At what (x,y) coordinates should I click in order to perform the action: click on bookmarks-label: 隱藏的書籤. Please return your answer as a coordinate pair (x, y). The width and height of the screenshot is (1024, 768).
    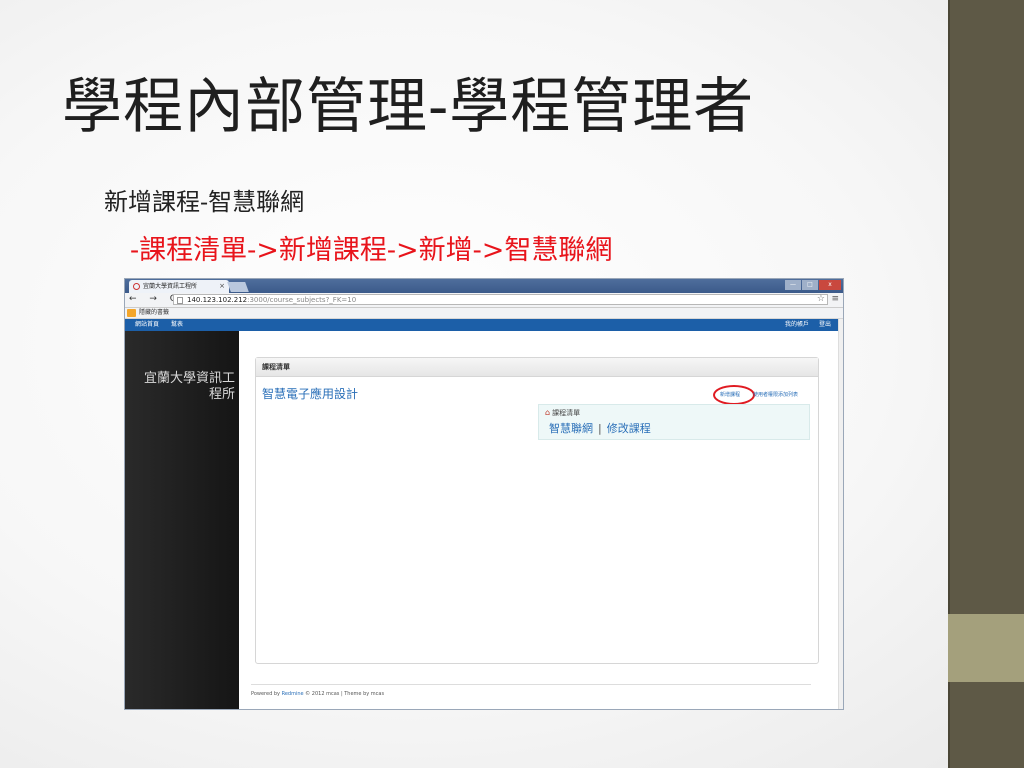
    Looking at the image, I should click on (154, 312).